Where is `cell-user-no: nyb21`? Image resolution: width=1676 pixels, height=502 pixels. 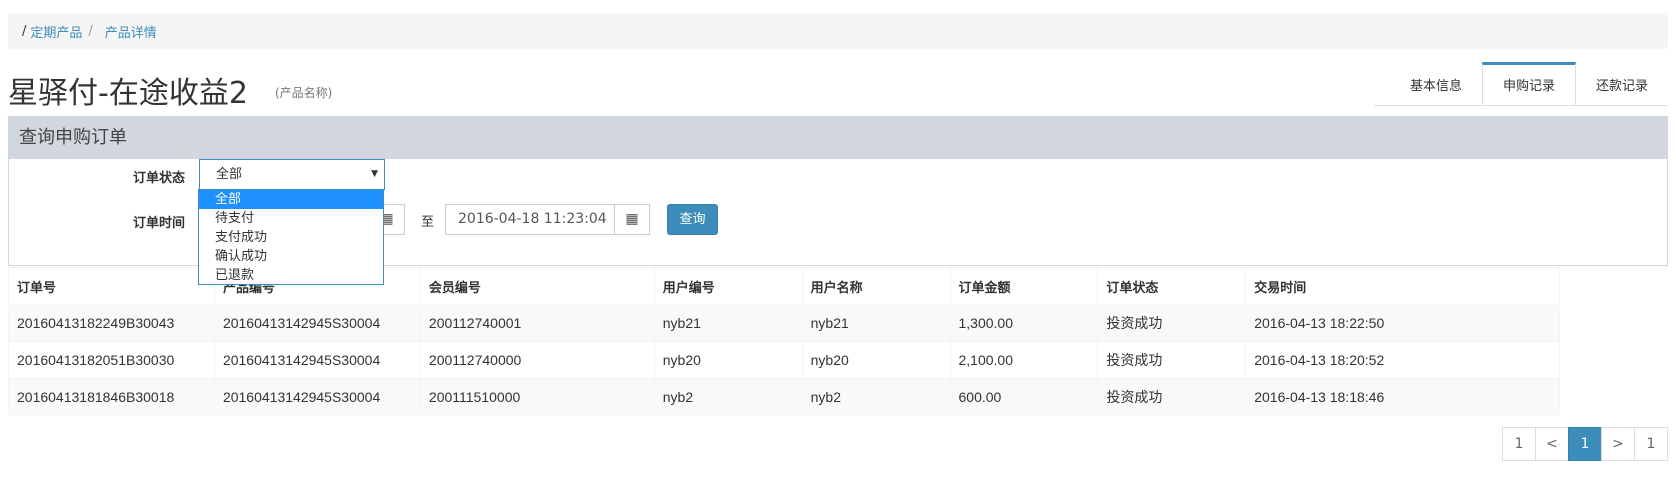
cell-user-no: nyb21 is located at coordinates (728, 323).